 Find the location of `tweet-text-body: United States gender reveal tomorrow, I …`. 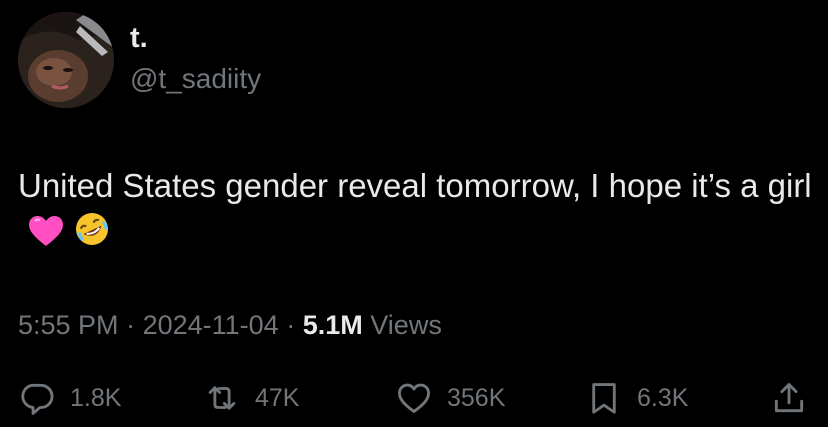

tweet-text-body: United States gender reveal tomorrow, I … is located at coordinates (415, 185).